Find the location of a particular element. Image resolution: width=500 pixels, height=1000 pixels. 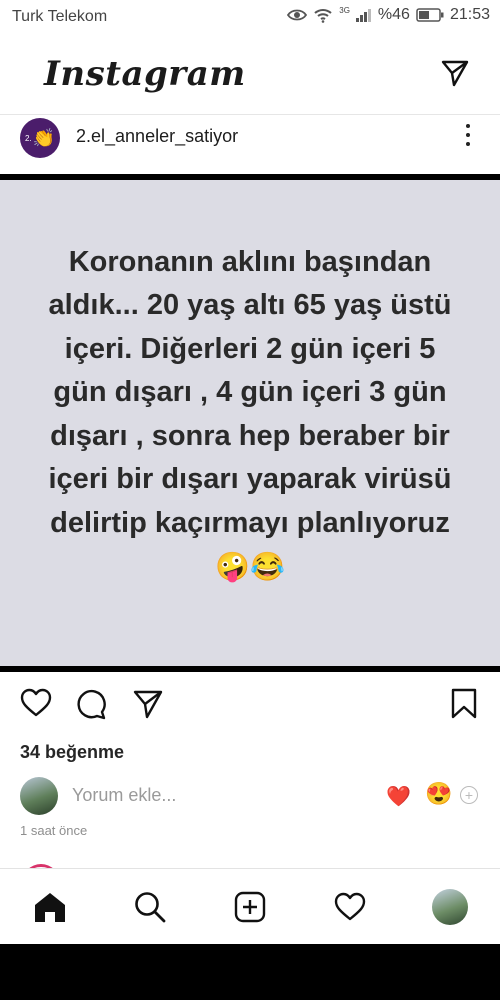

home-icon is located at coordinates (50, 907).